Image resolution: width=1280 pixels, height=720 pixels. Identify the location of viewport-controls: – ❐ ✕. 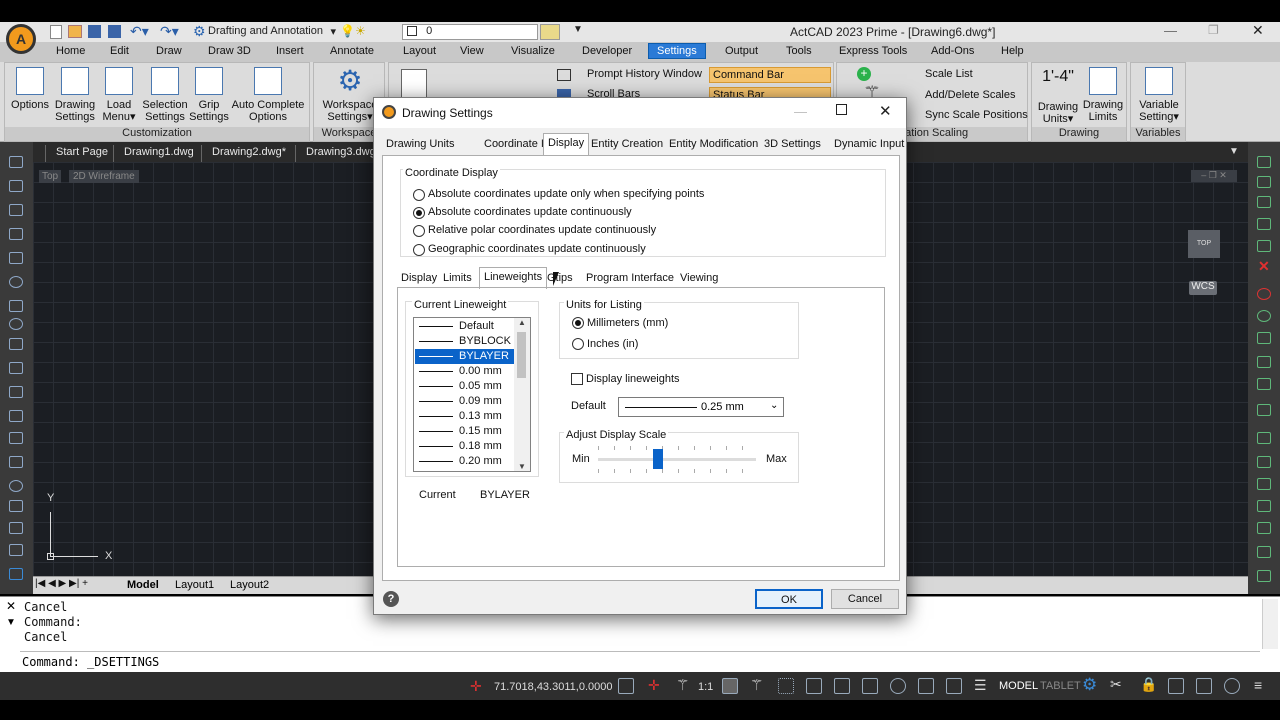
(1214, 176).